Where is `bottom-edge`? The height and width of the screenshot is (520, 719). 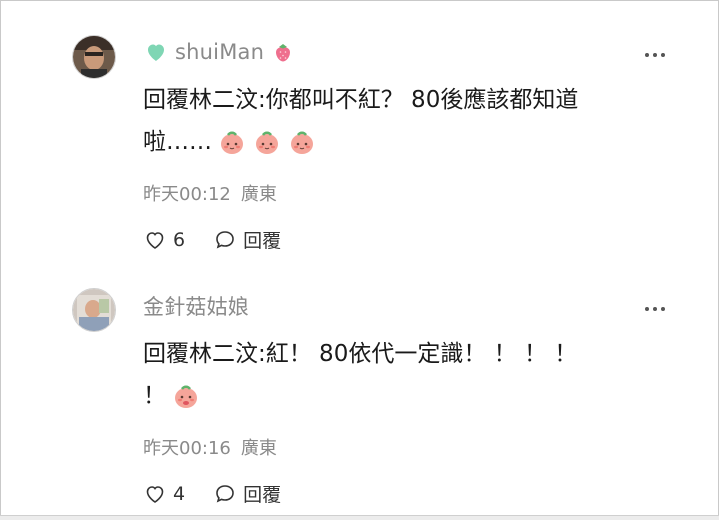 bottom-edge is located at coordinates (359, 517).